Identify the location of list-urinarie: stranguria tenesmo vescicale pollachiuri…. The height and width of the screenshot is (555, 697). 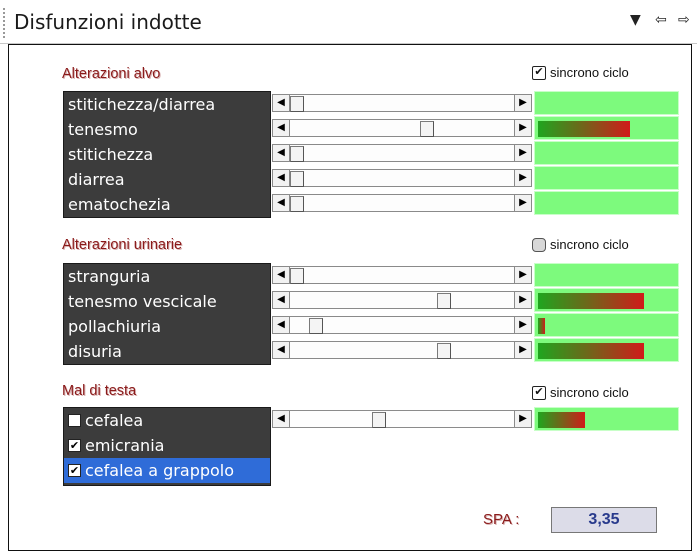
(167, 314).